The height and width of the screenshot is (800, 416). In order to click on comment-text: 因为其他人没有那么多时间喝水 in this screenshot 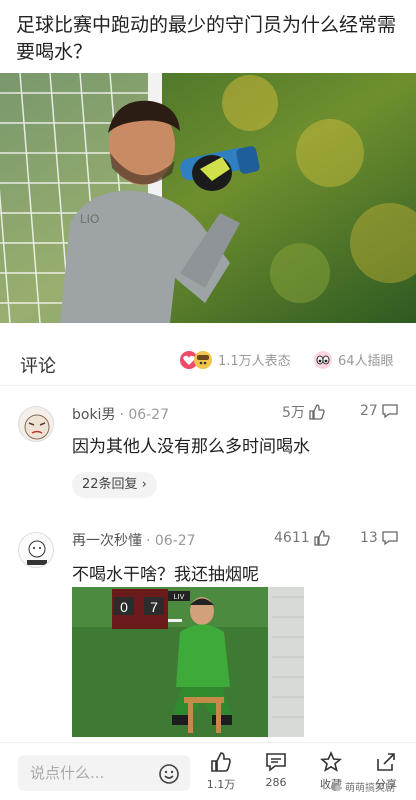, I will do `click(191, 447)`.